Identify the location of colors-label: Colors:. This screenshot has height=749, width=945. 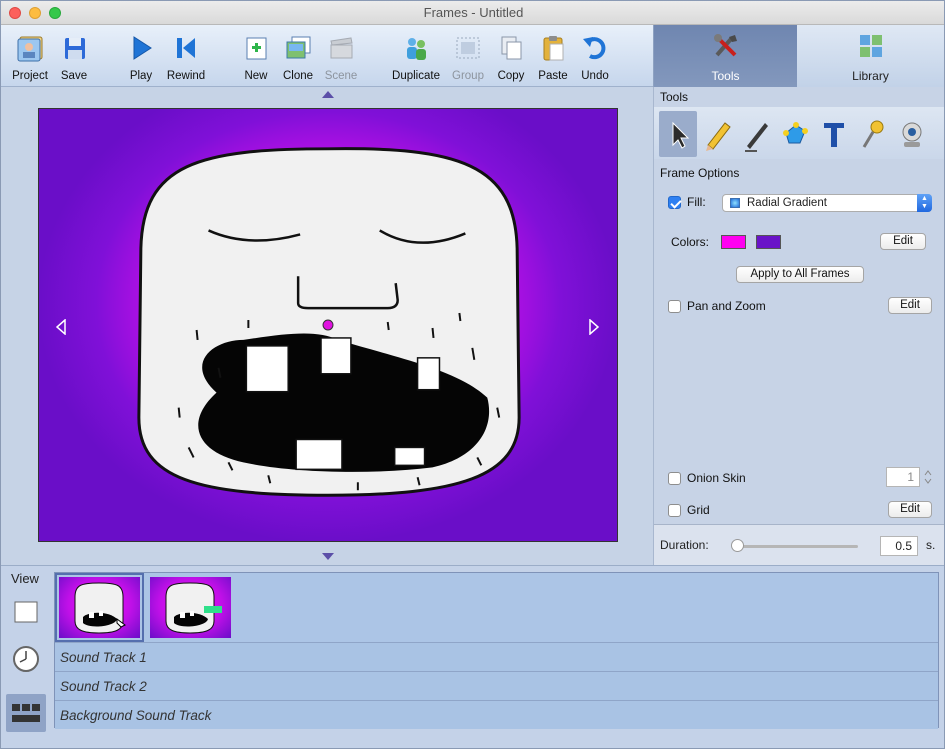
(690, 242).